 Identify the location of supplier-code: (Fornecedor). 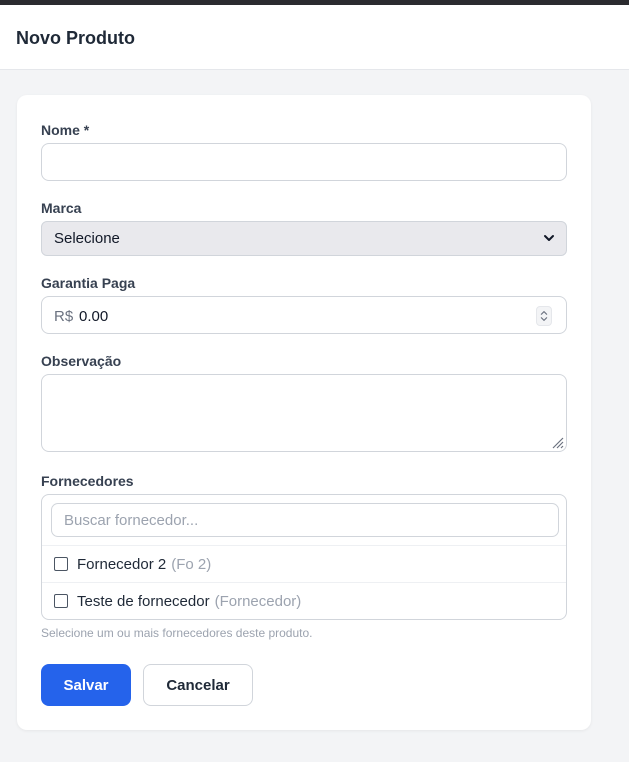
(258, 601).